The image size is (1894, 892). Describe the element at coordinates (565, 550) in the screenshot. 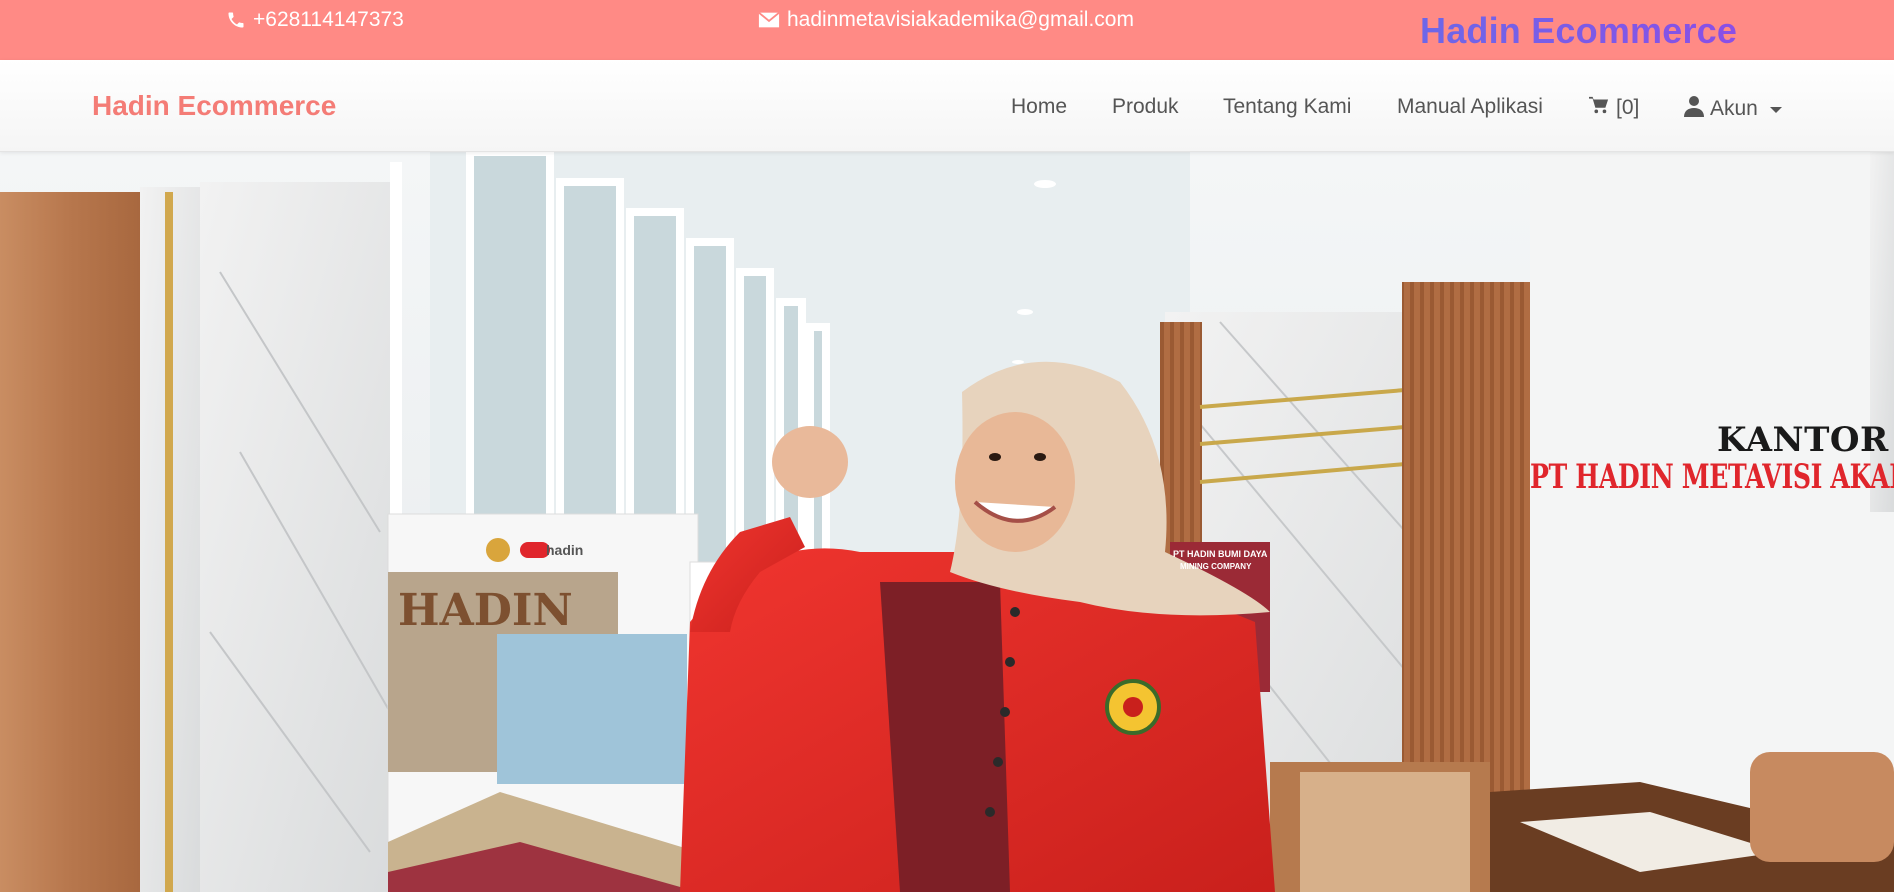

I see `banner-logo-text: hadin` at that location.